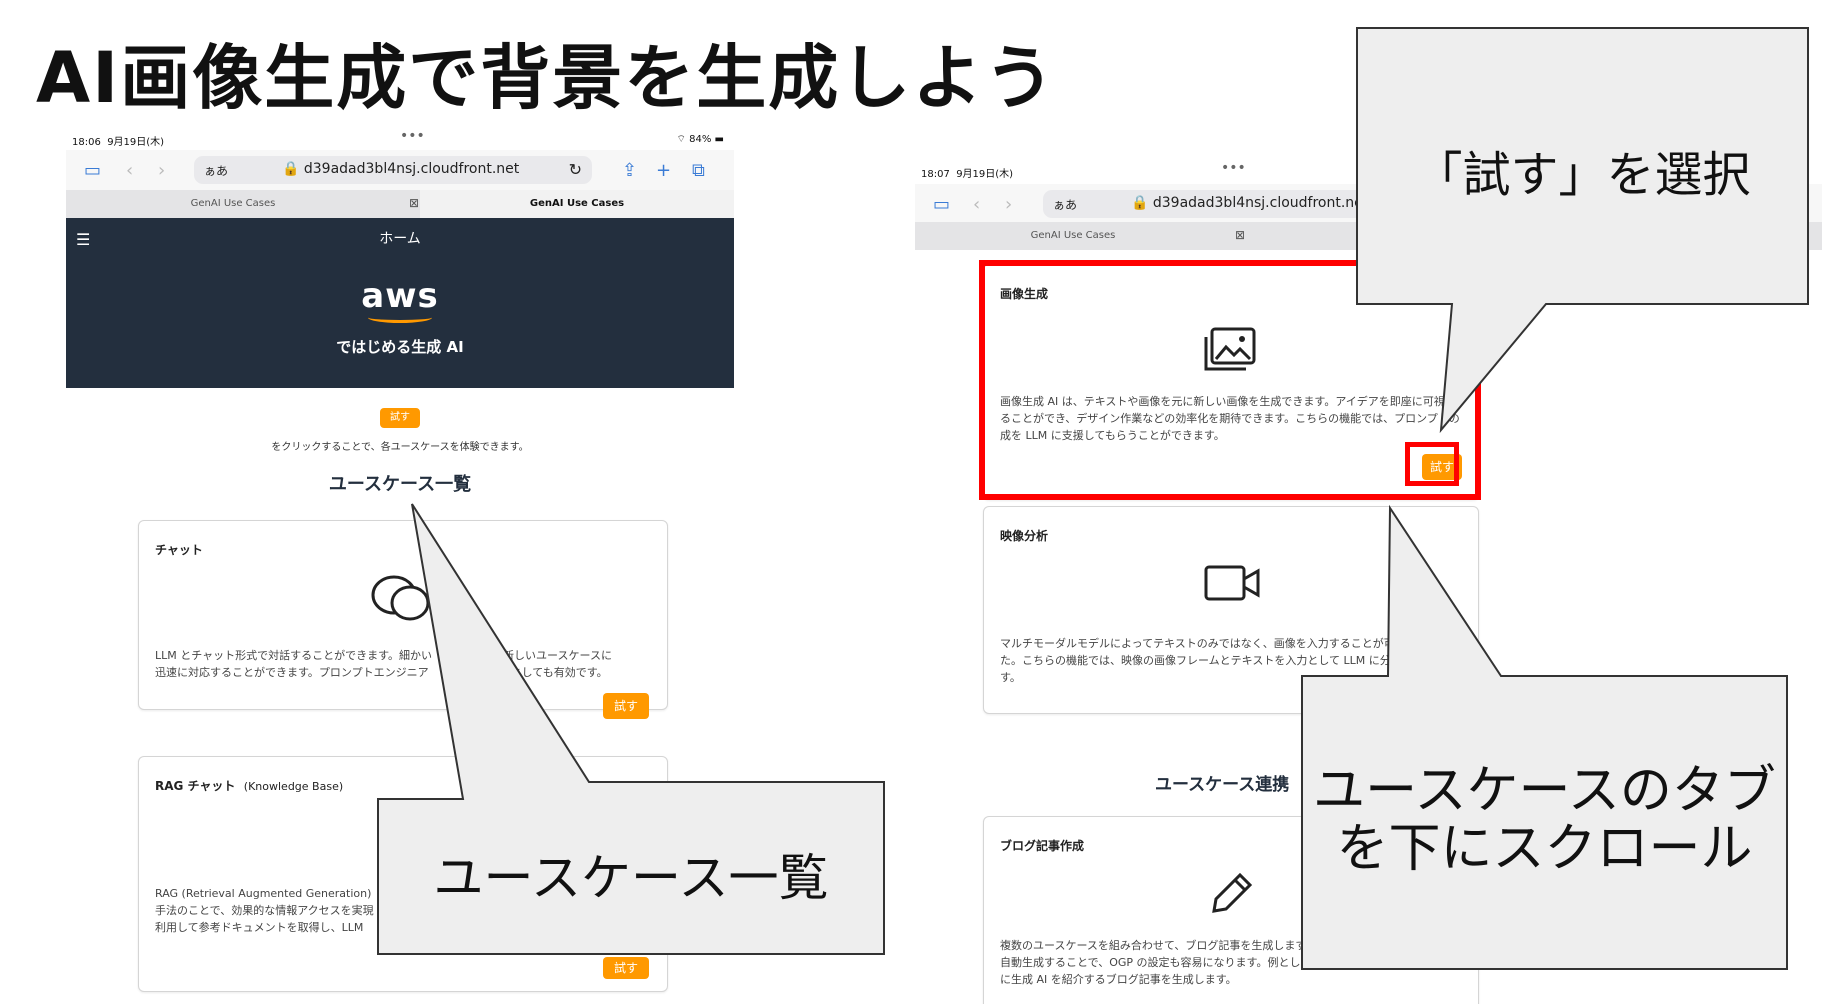 The height and width of the screenshot is (1004, 1822). I want to click on callout-bottom-left-text: ユースケース一覧, so click(631, 878).